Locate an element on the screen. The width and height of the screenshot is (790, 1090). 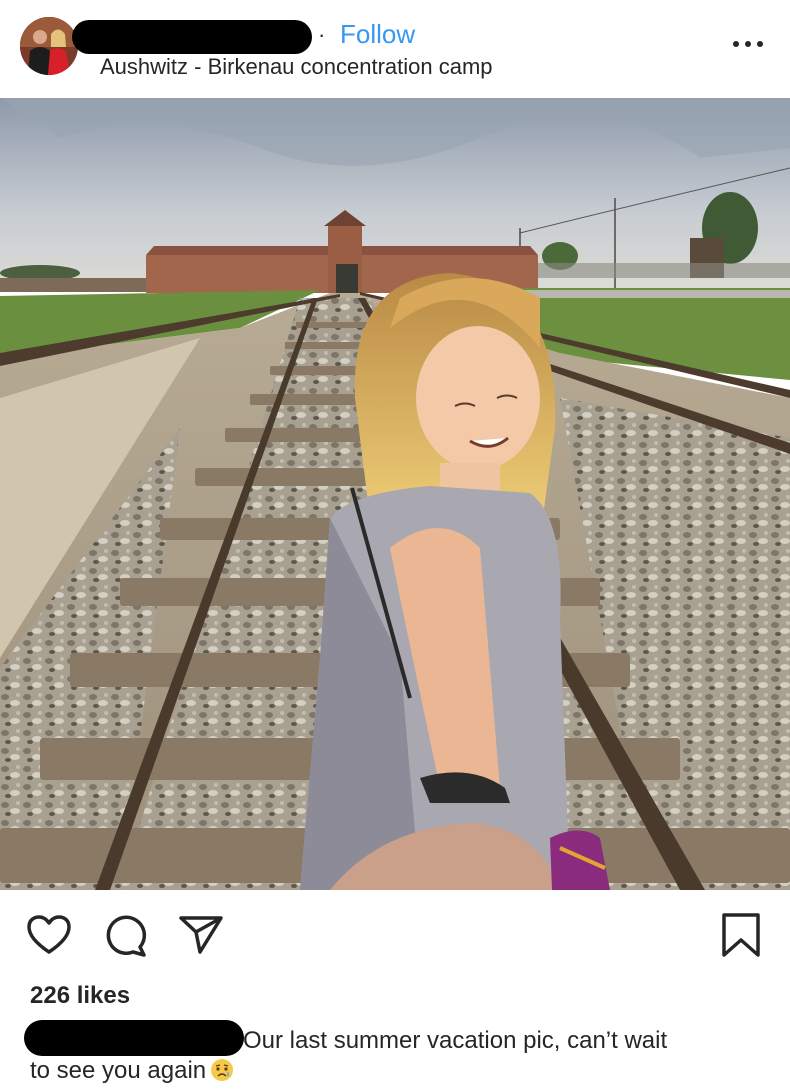
caption-line-2: to see you again is located at coordinates (132, 1071).